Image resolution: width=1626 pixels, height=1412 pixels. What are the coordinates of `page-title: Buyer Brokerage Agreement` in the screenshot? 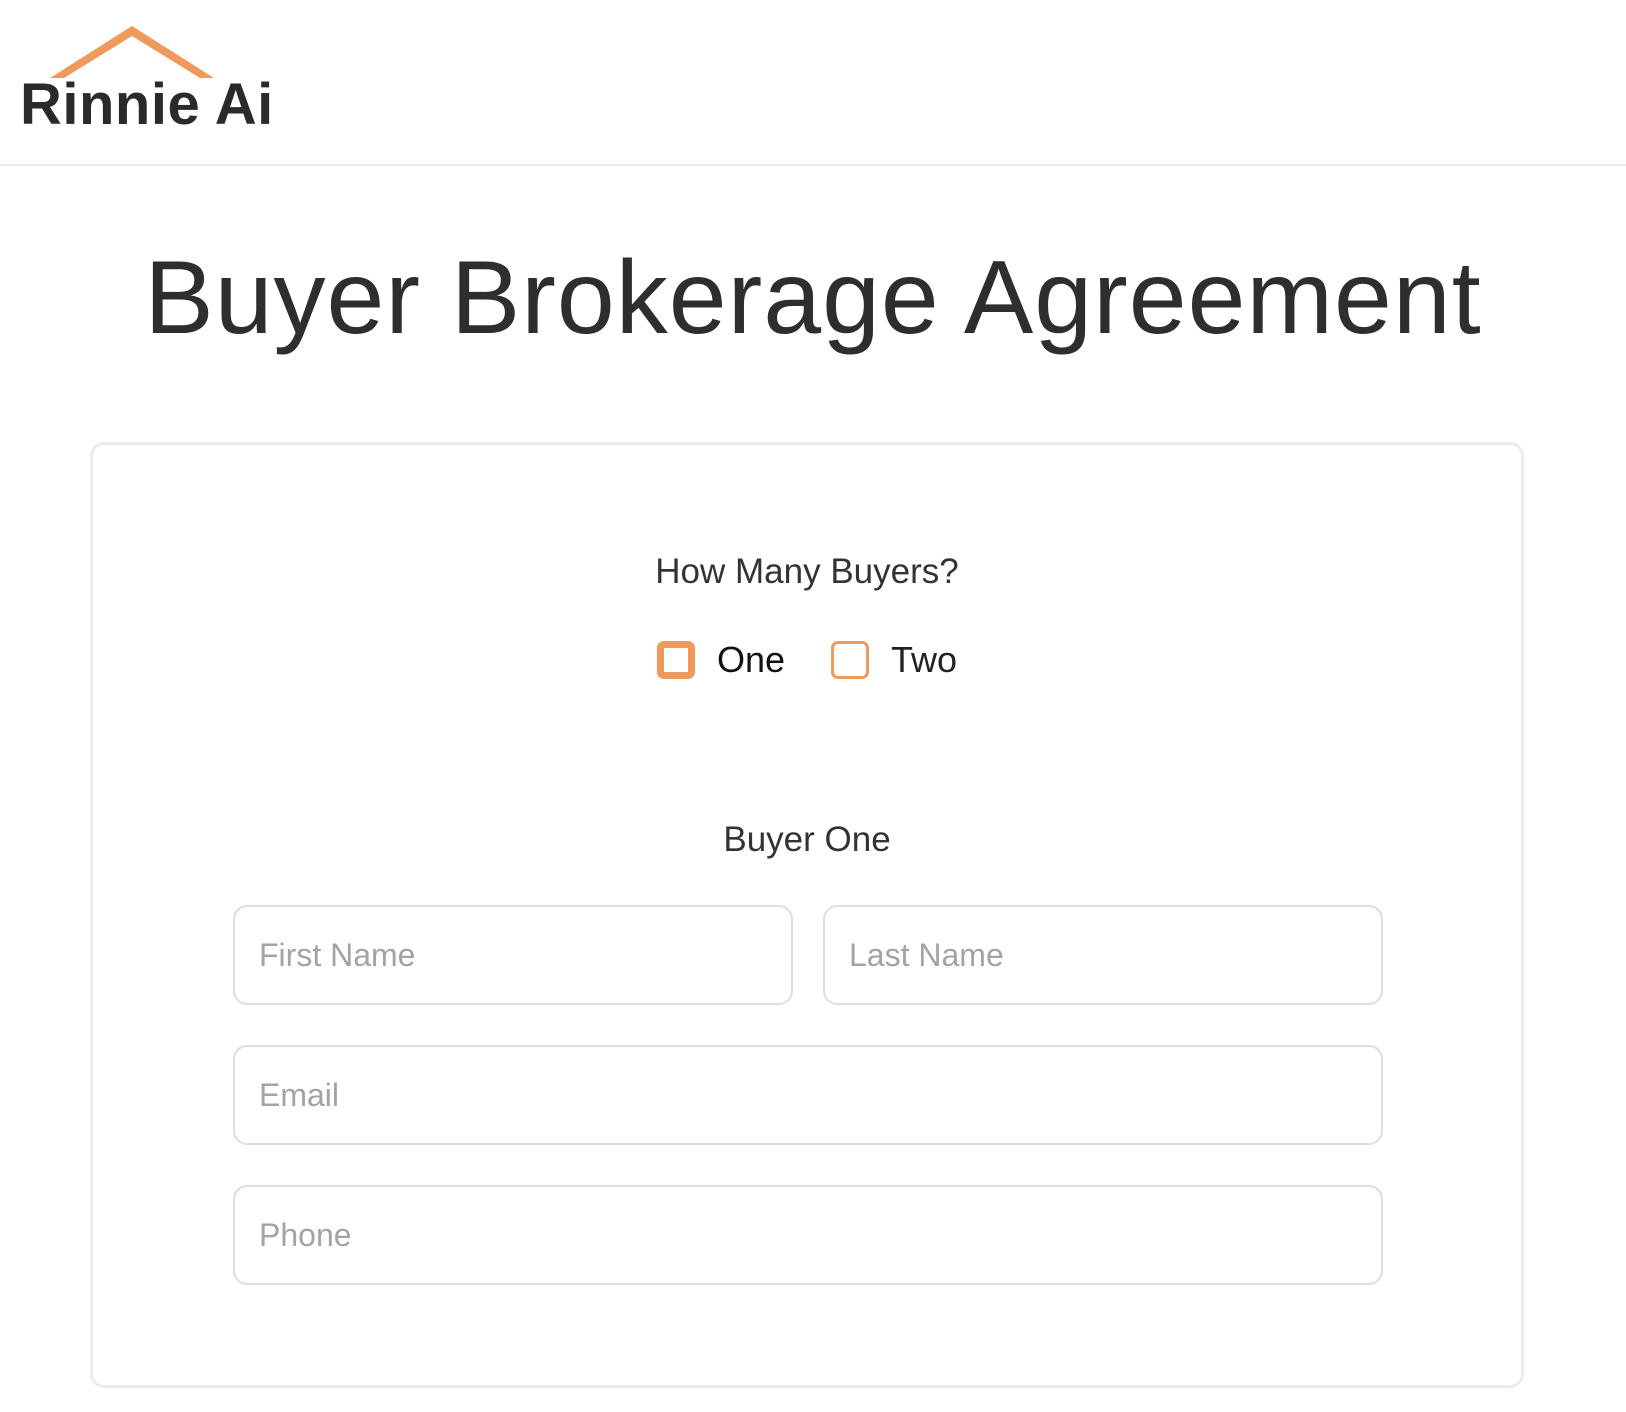 It's located at (813, 298).